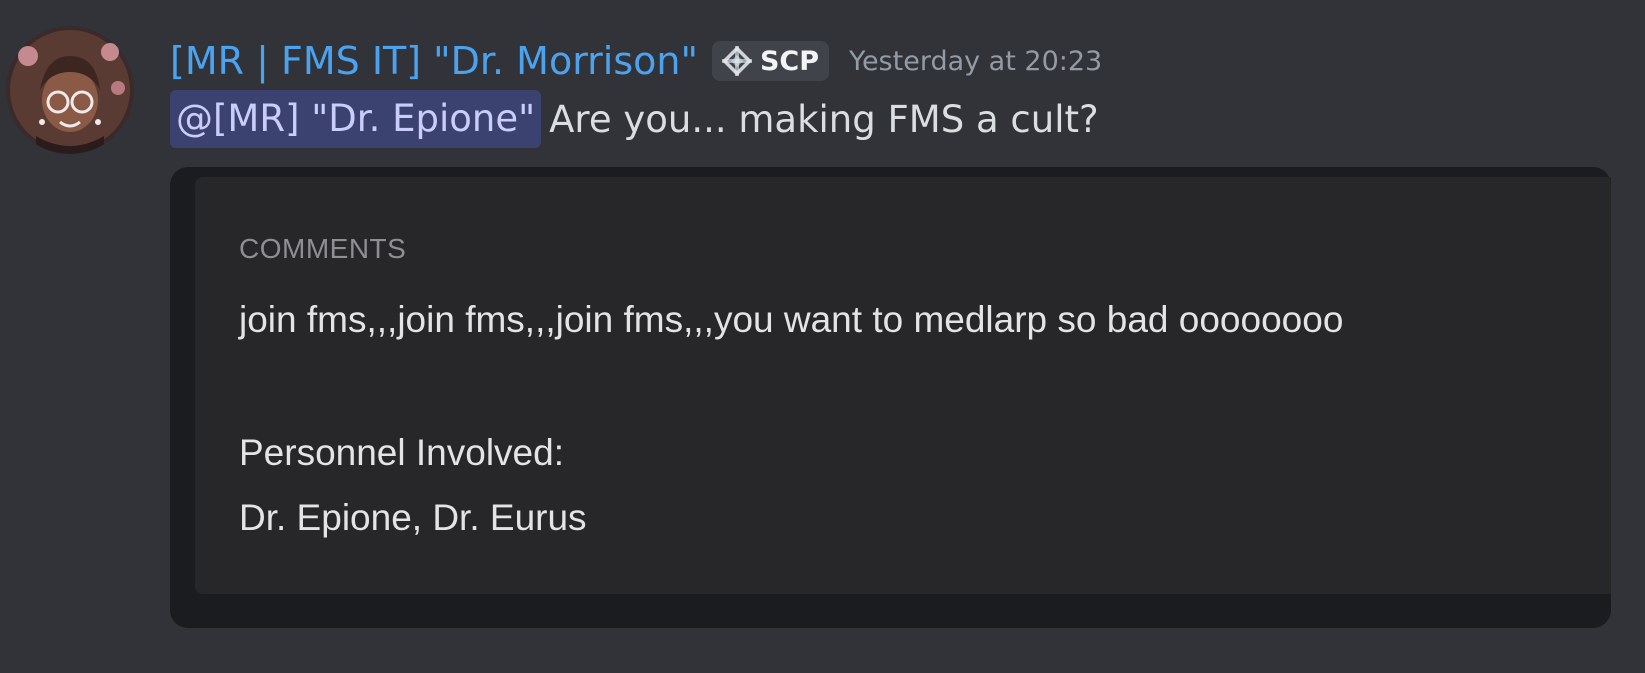 The height and width of the screenshot is (673, 1645). Describe the element at coordinates (975, 61) in the screenshot. I see `message-timestamp: Yesterday at 20:23` at that location.